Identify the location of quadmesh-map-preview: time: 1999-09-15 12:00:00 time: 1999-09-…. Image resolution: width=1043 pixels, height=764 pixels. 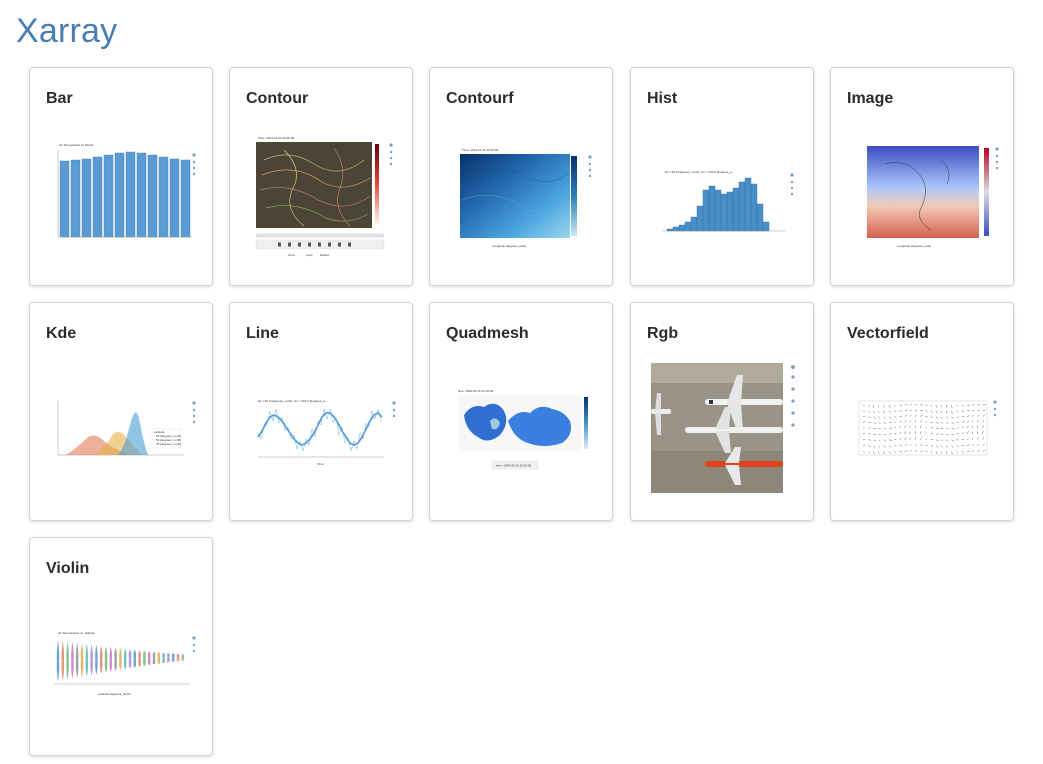
(523, 429).